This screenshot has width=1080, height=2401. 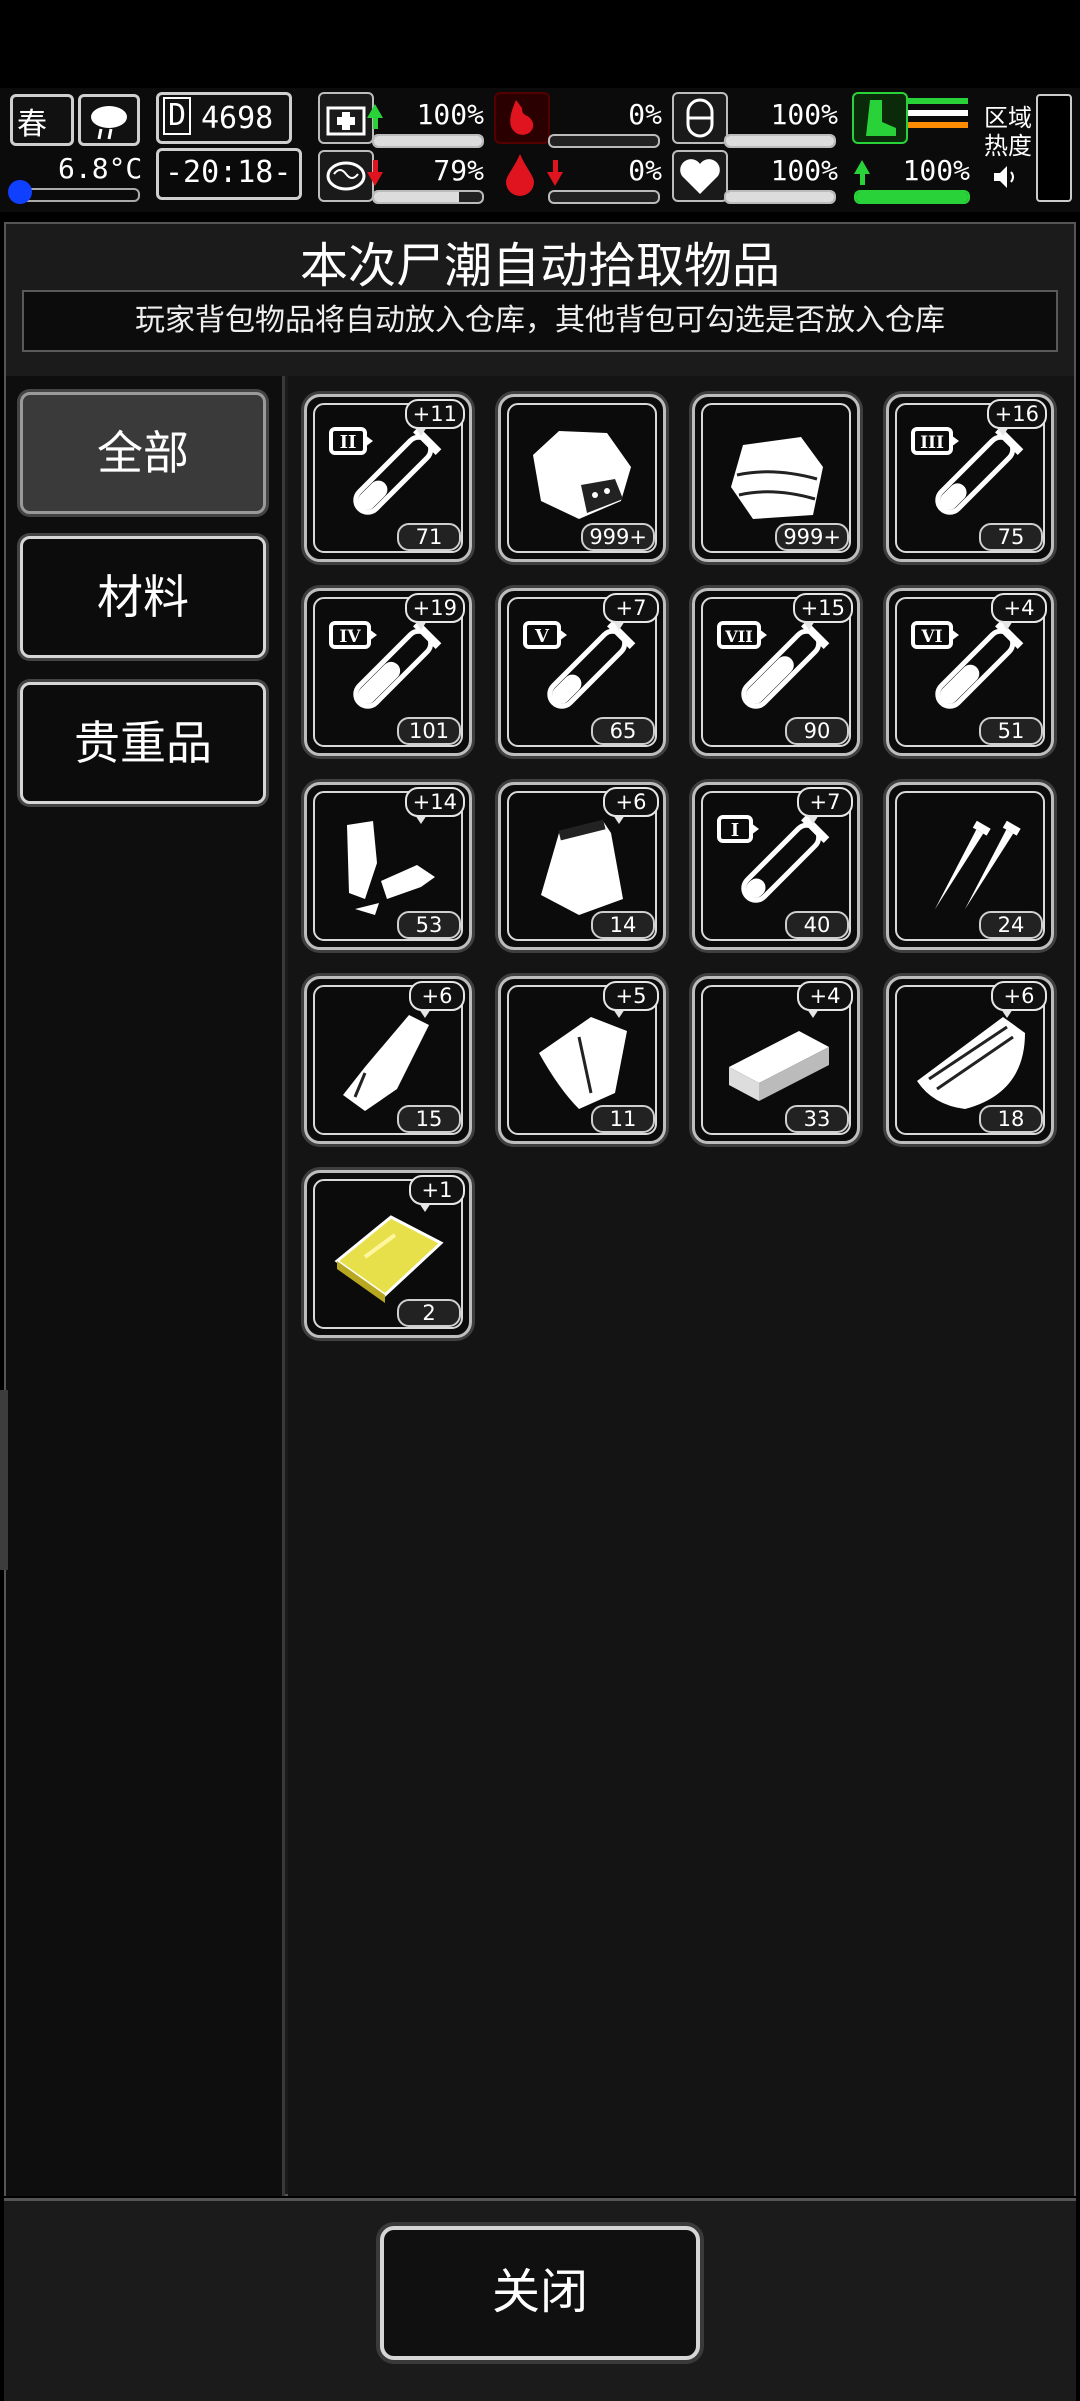 What do you see at coordinates (520, 174) in the screenshot?
I see `blood-drop-icon` at bounding box center [520, 174].